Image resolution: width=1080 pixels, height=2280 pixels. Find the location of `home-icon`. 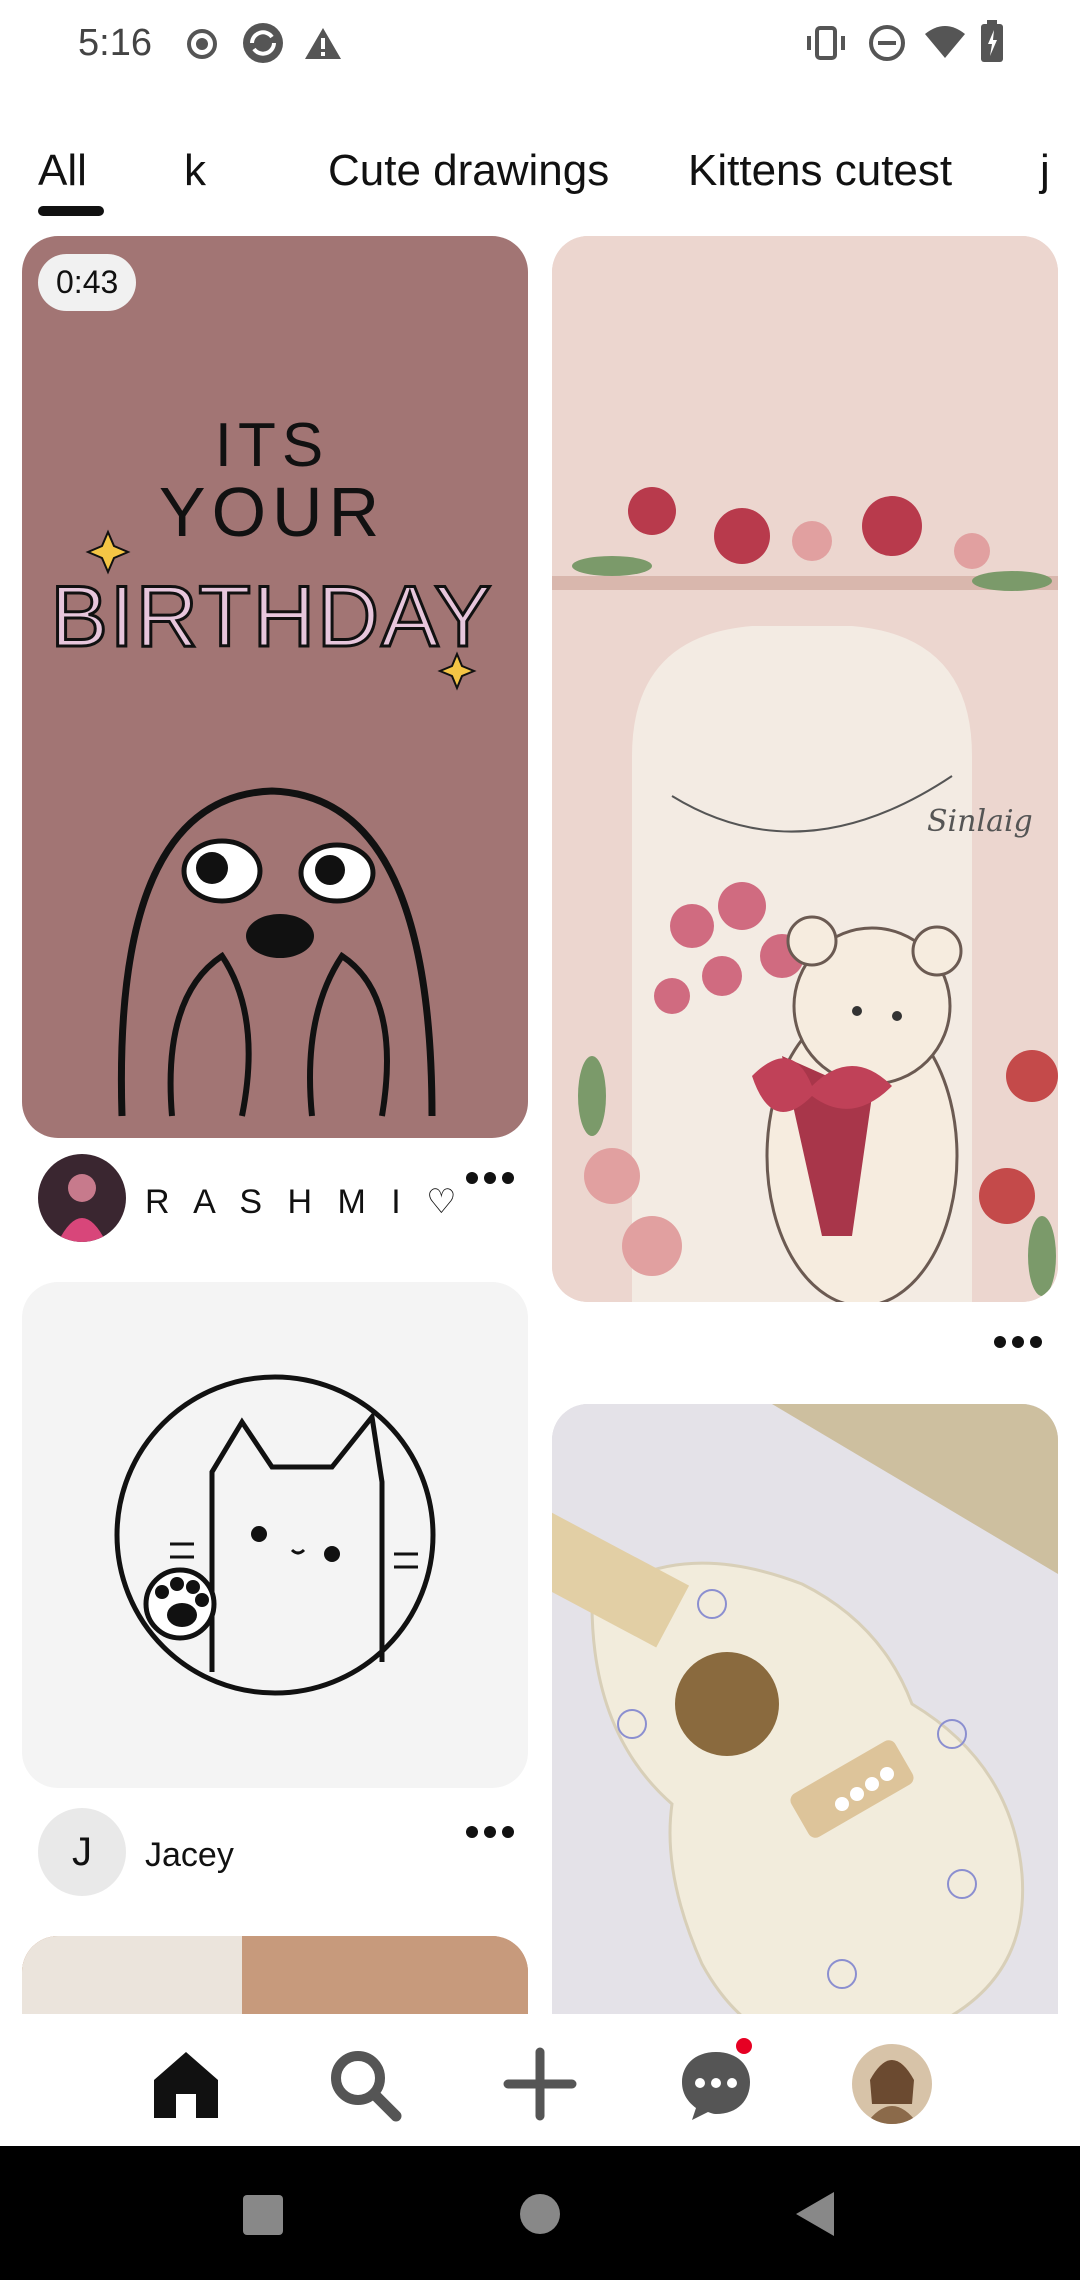

home-icon is located at coordinates (186, 2084).